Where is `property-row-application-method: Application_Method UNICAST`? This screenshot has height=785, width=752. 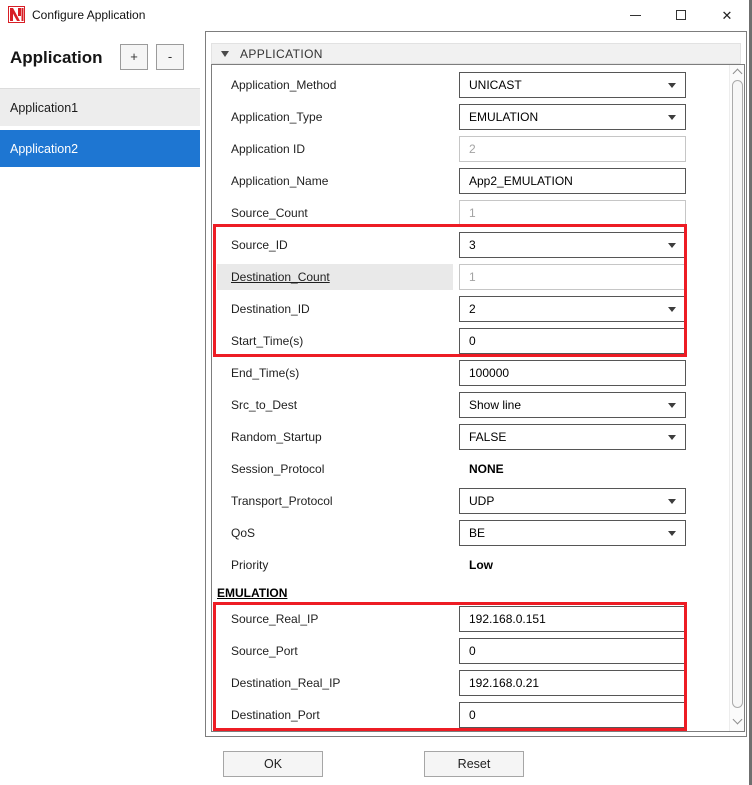 property-row-application-method: Application_Method UNICAST is located at coordinates (471, 85).